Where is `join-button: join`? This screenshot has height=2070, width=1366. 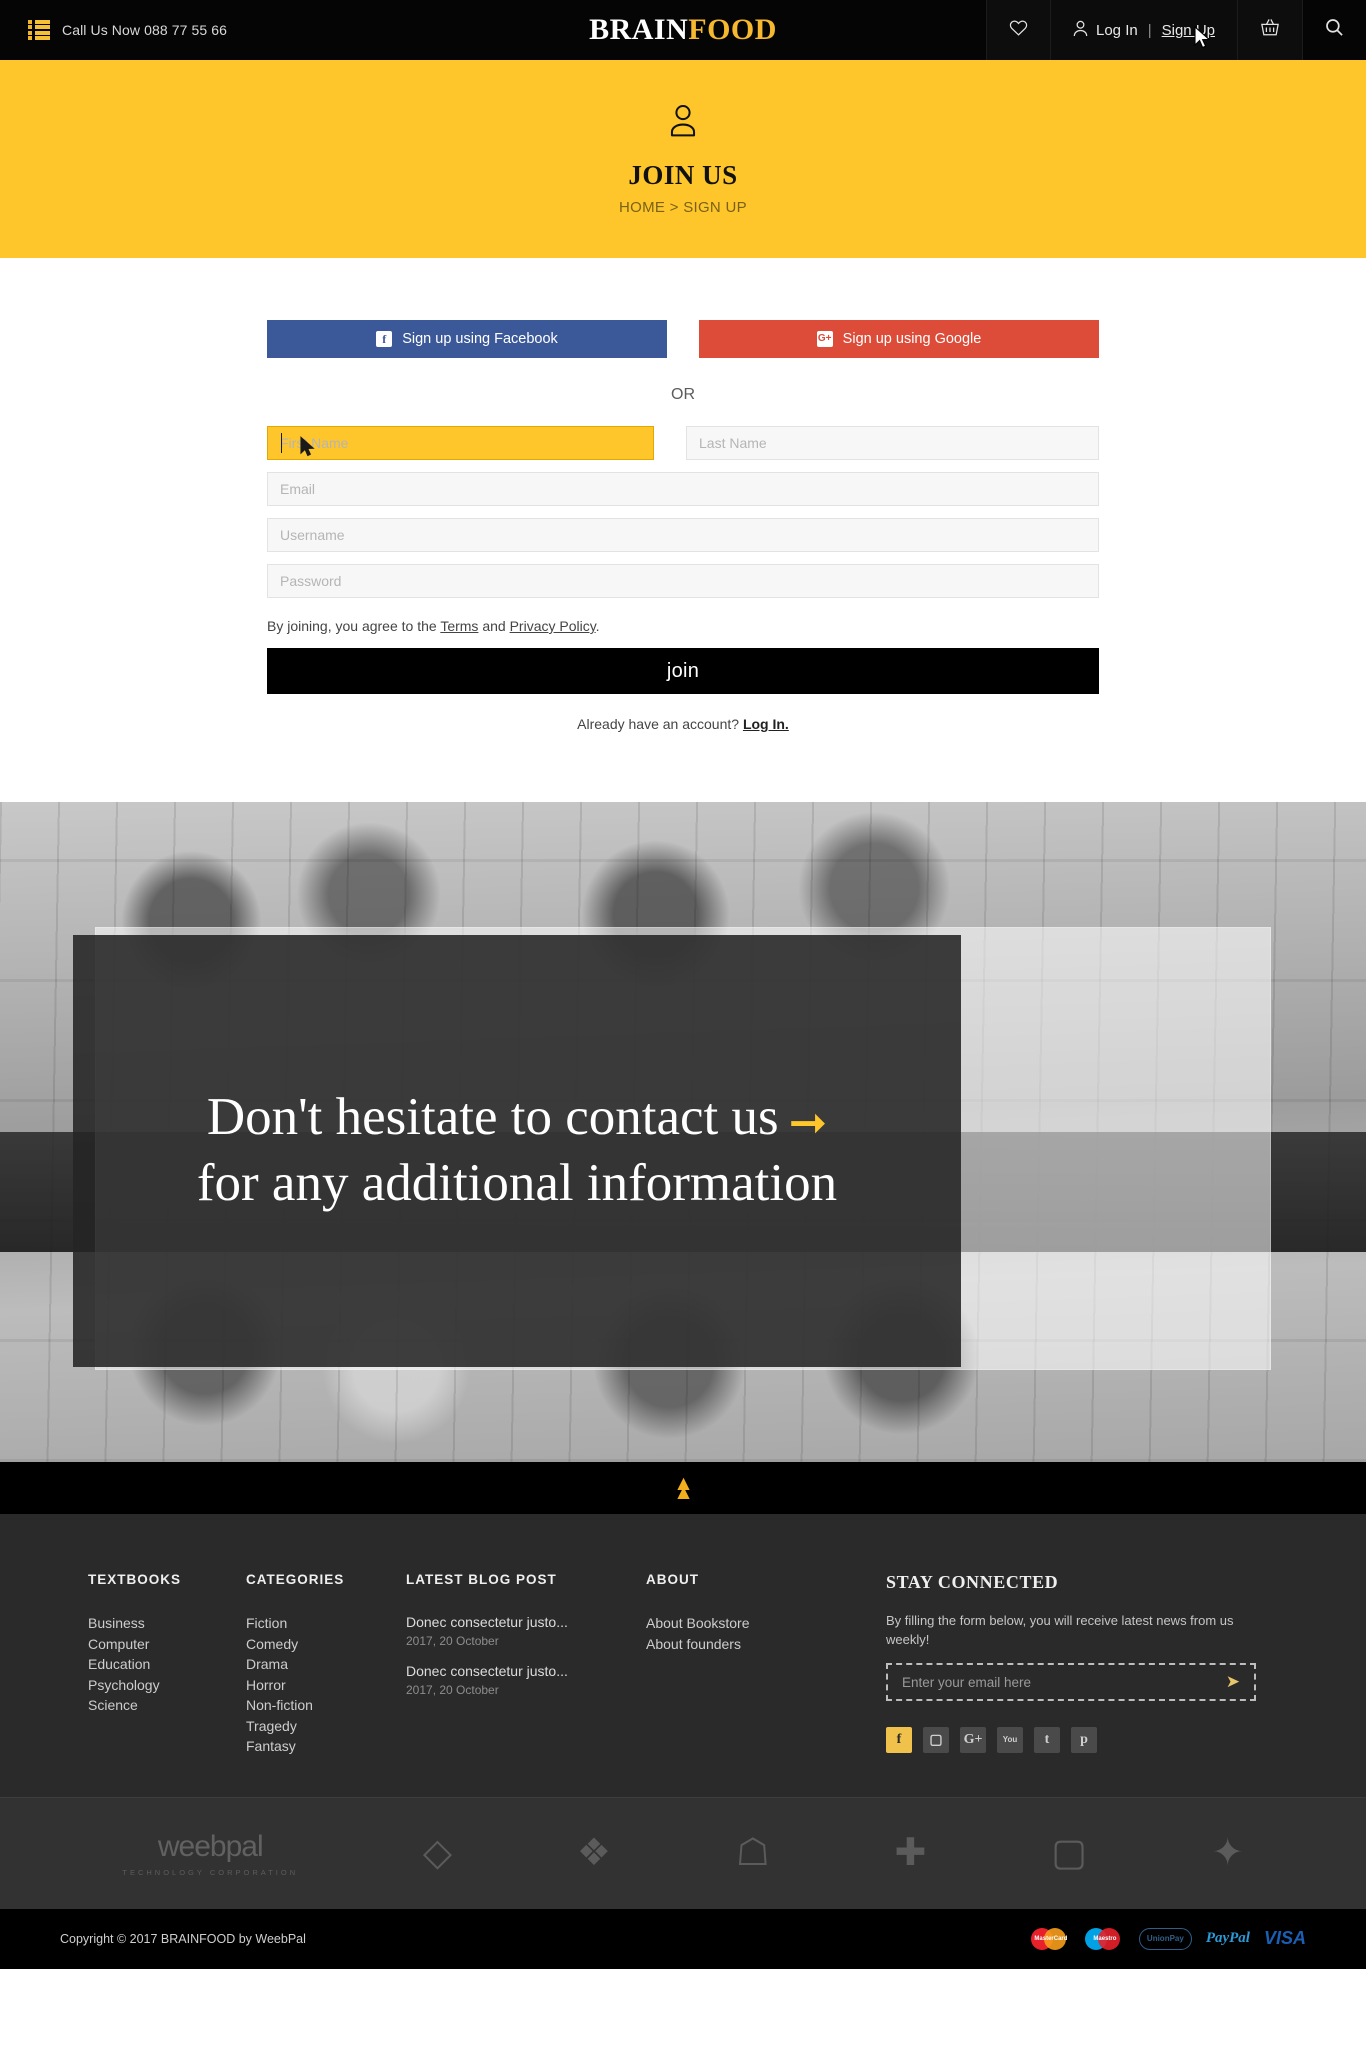
join-button: join is located at coordinates (683, 671).